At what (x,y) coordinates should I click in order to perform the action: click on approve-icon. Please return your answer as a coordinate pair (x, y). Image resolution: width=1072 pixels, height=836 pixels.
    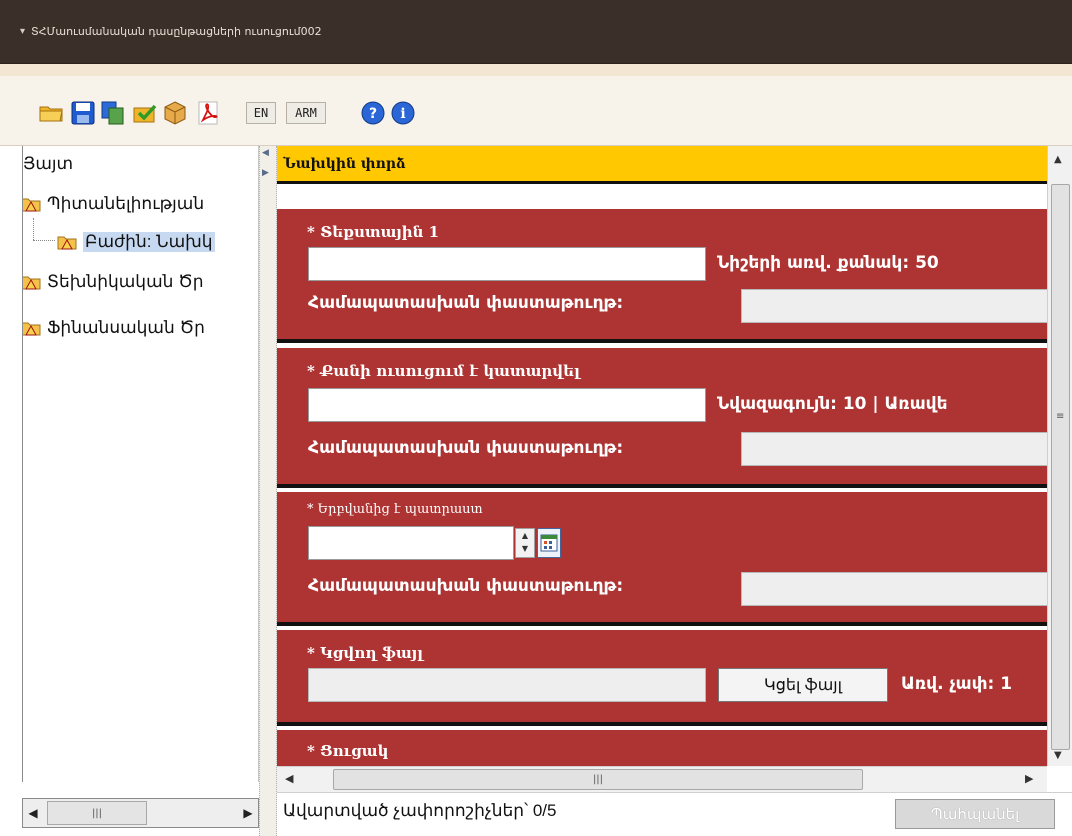
    Looking at the image, I should click on (145, 113).